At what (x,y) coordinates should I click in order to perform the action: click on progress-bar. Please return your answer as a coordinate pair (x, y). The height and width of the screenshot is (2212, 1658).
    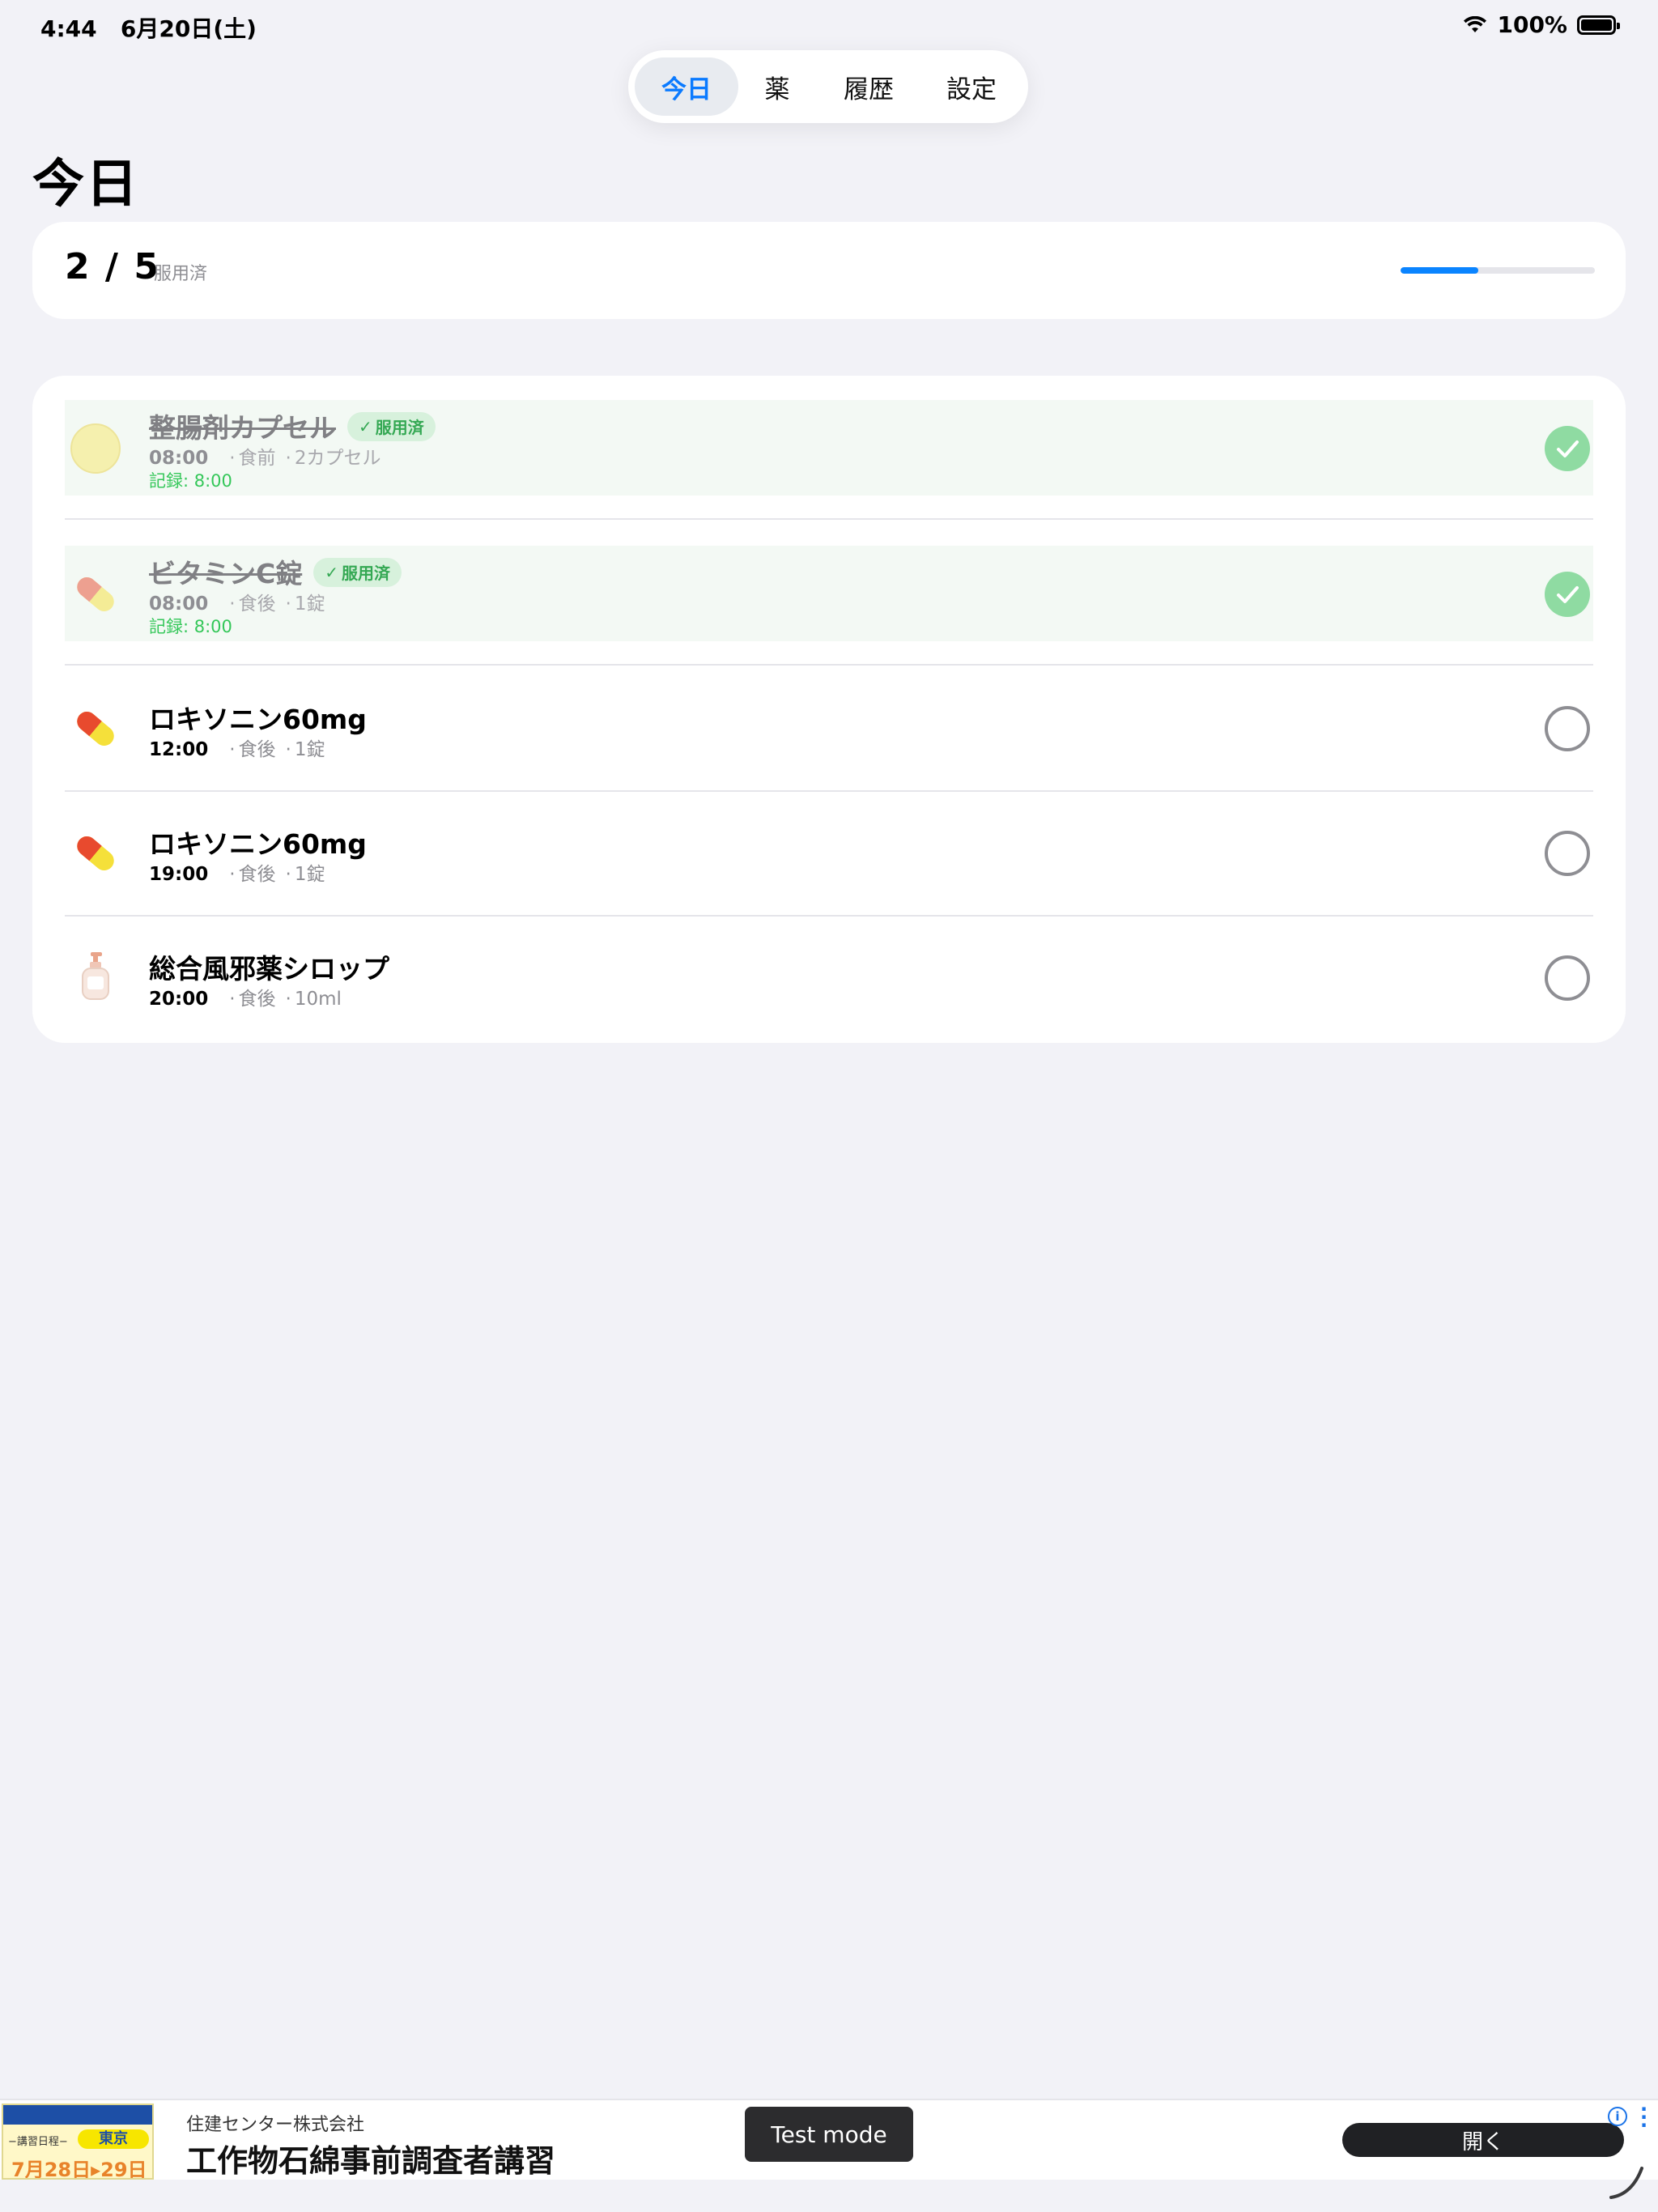
    Looking at the image, I should click on (1498, 270).